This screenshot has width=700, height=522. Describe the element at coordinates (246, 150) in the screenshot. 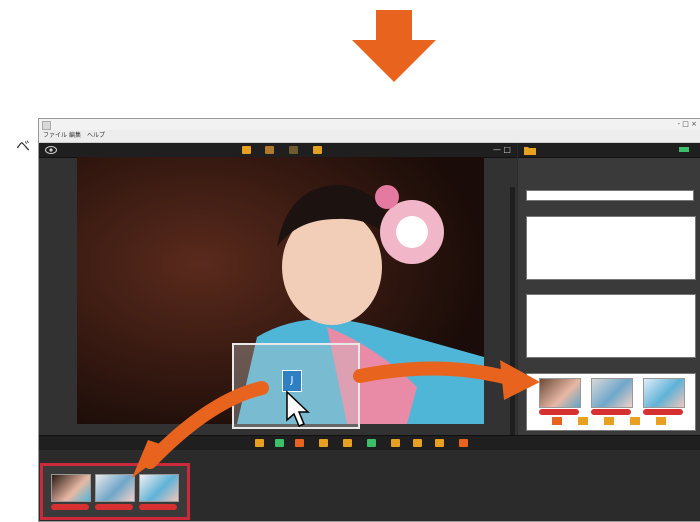

I see `film-icon` at that location.